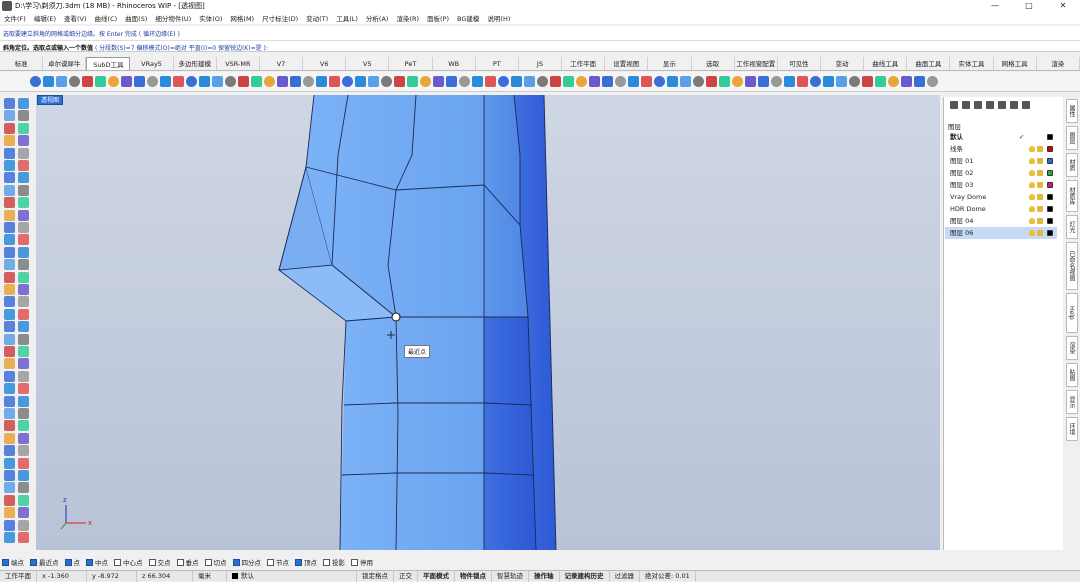 This screenshot has width=1080, height=582. I want to click on toolbar-tab: VRay5, so click(152, 63).